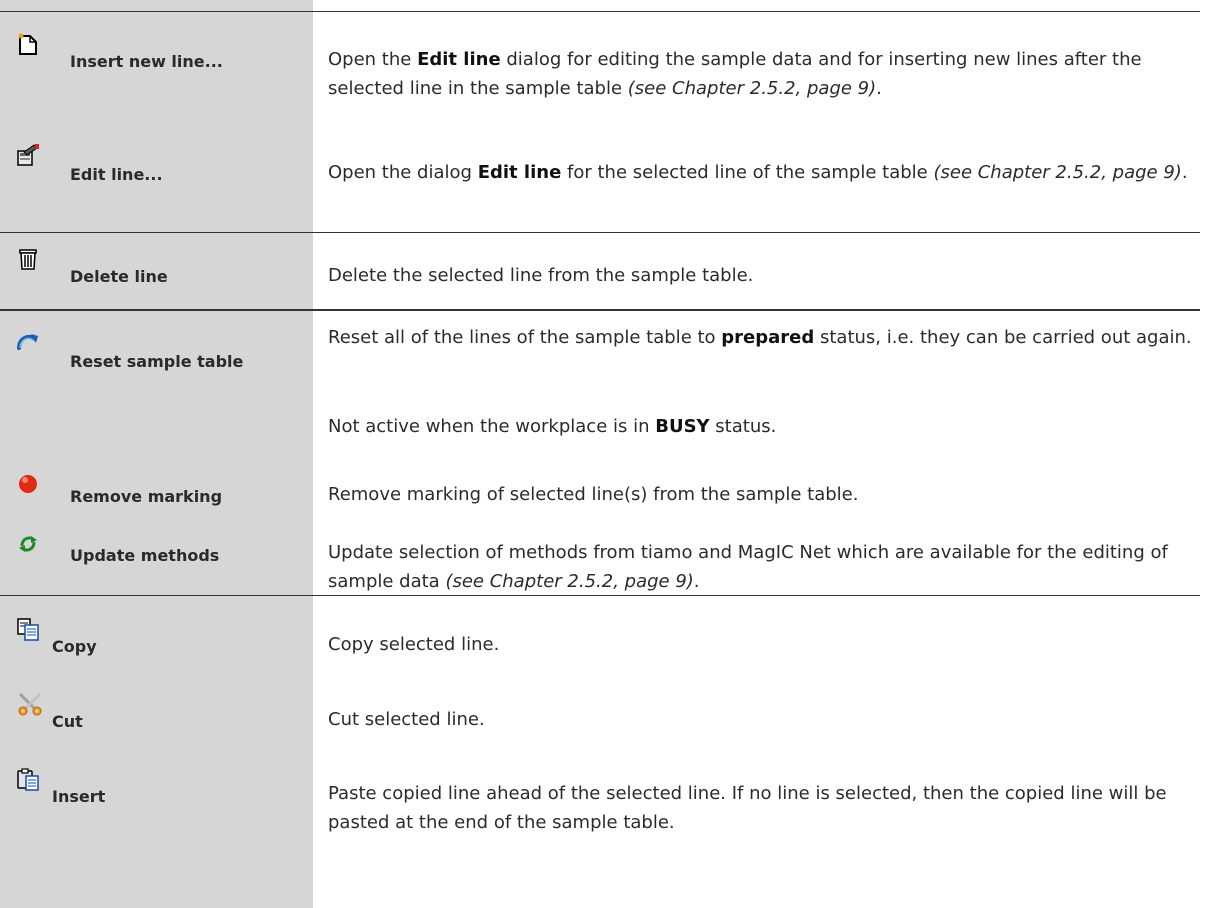 The width and height of the screenshot is (1205, 908). I want to click on reset-arrow-icon, so click(27, 342).